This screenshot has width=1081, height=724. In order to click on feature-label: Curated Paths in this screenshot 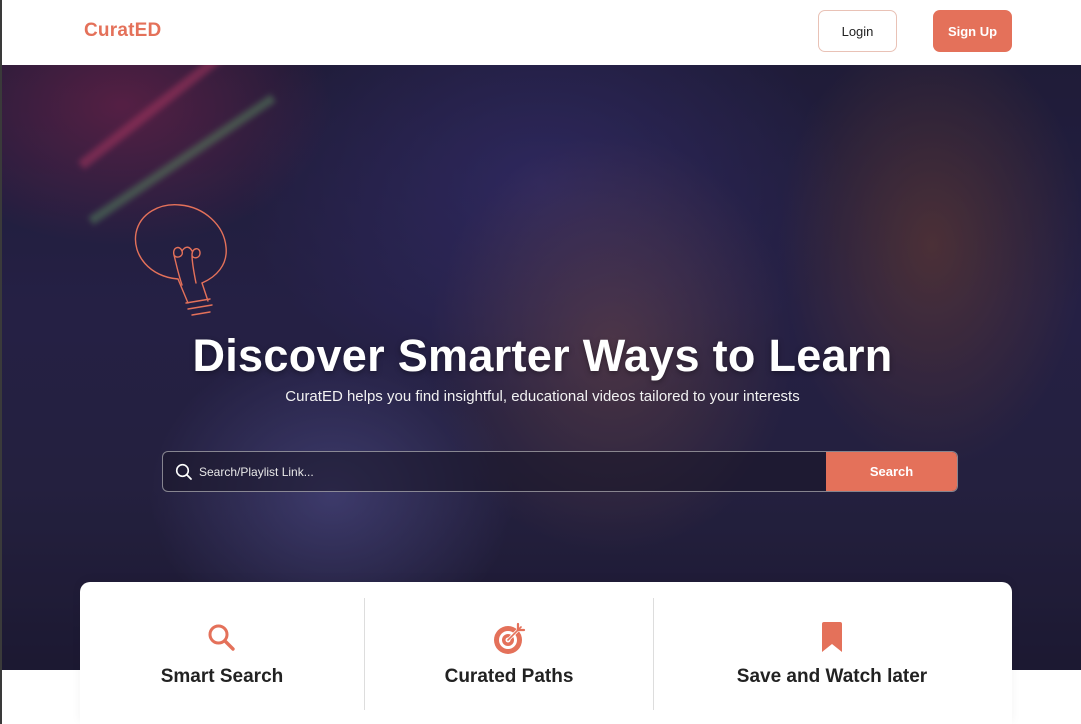, I will do `click(509, 676)`.